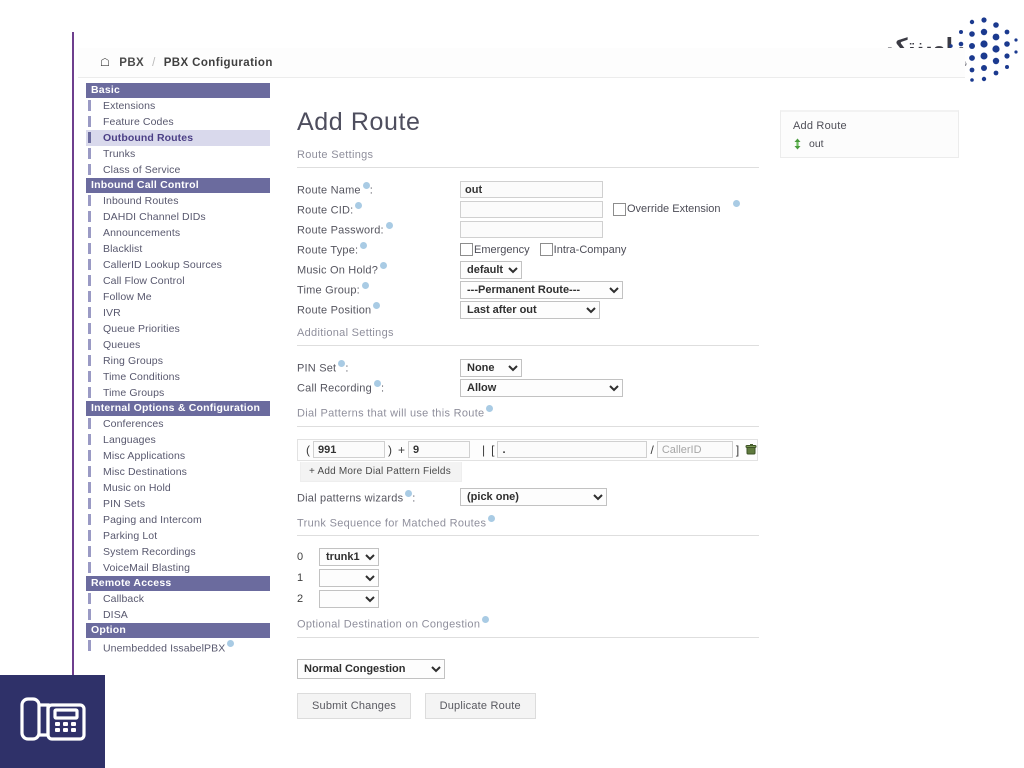 The height and width of the screenshot is (768, 1024). I want to click on emergency-checkbox, so click(466, 249).